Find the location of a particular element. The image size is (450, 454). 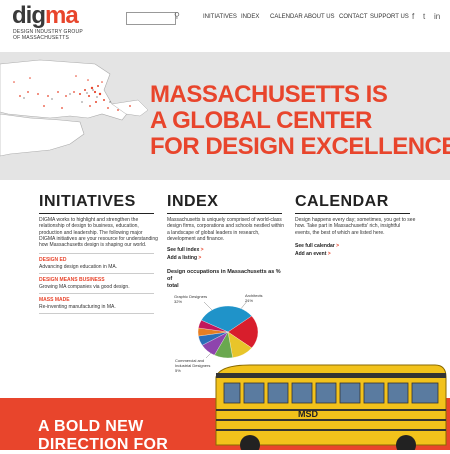

pie-label-value: 5% is located at coordinates (178, 370).